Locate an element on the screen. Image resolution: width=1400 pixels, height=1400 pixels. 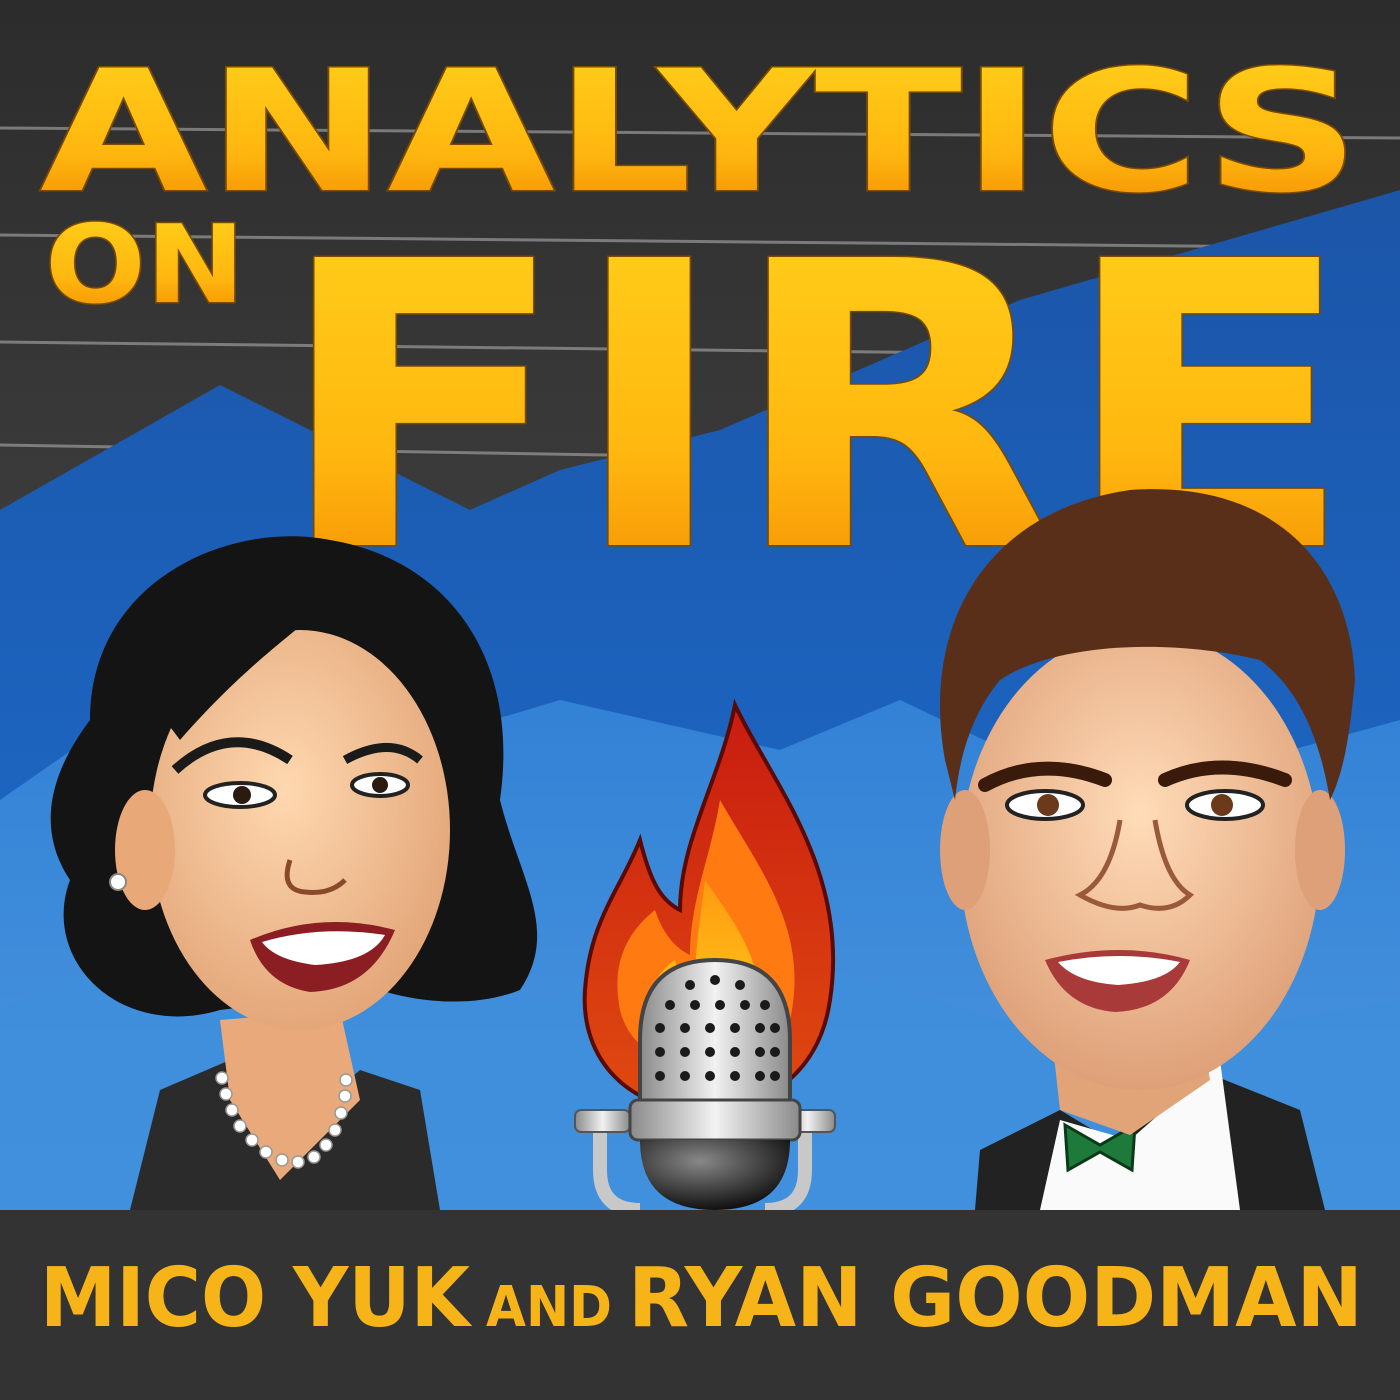
mic-clamp-left is located at coordinates (602, 1121).